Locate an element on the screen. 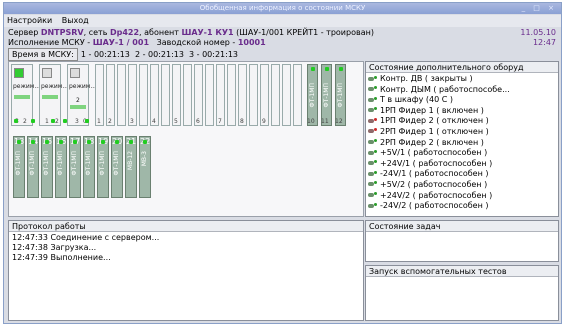 This screenshot has height=326, width=565. list-item: Т в шкафу (40 С ) is located at coordinates (439, 100).